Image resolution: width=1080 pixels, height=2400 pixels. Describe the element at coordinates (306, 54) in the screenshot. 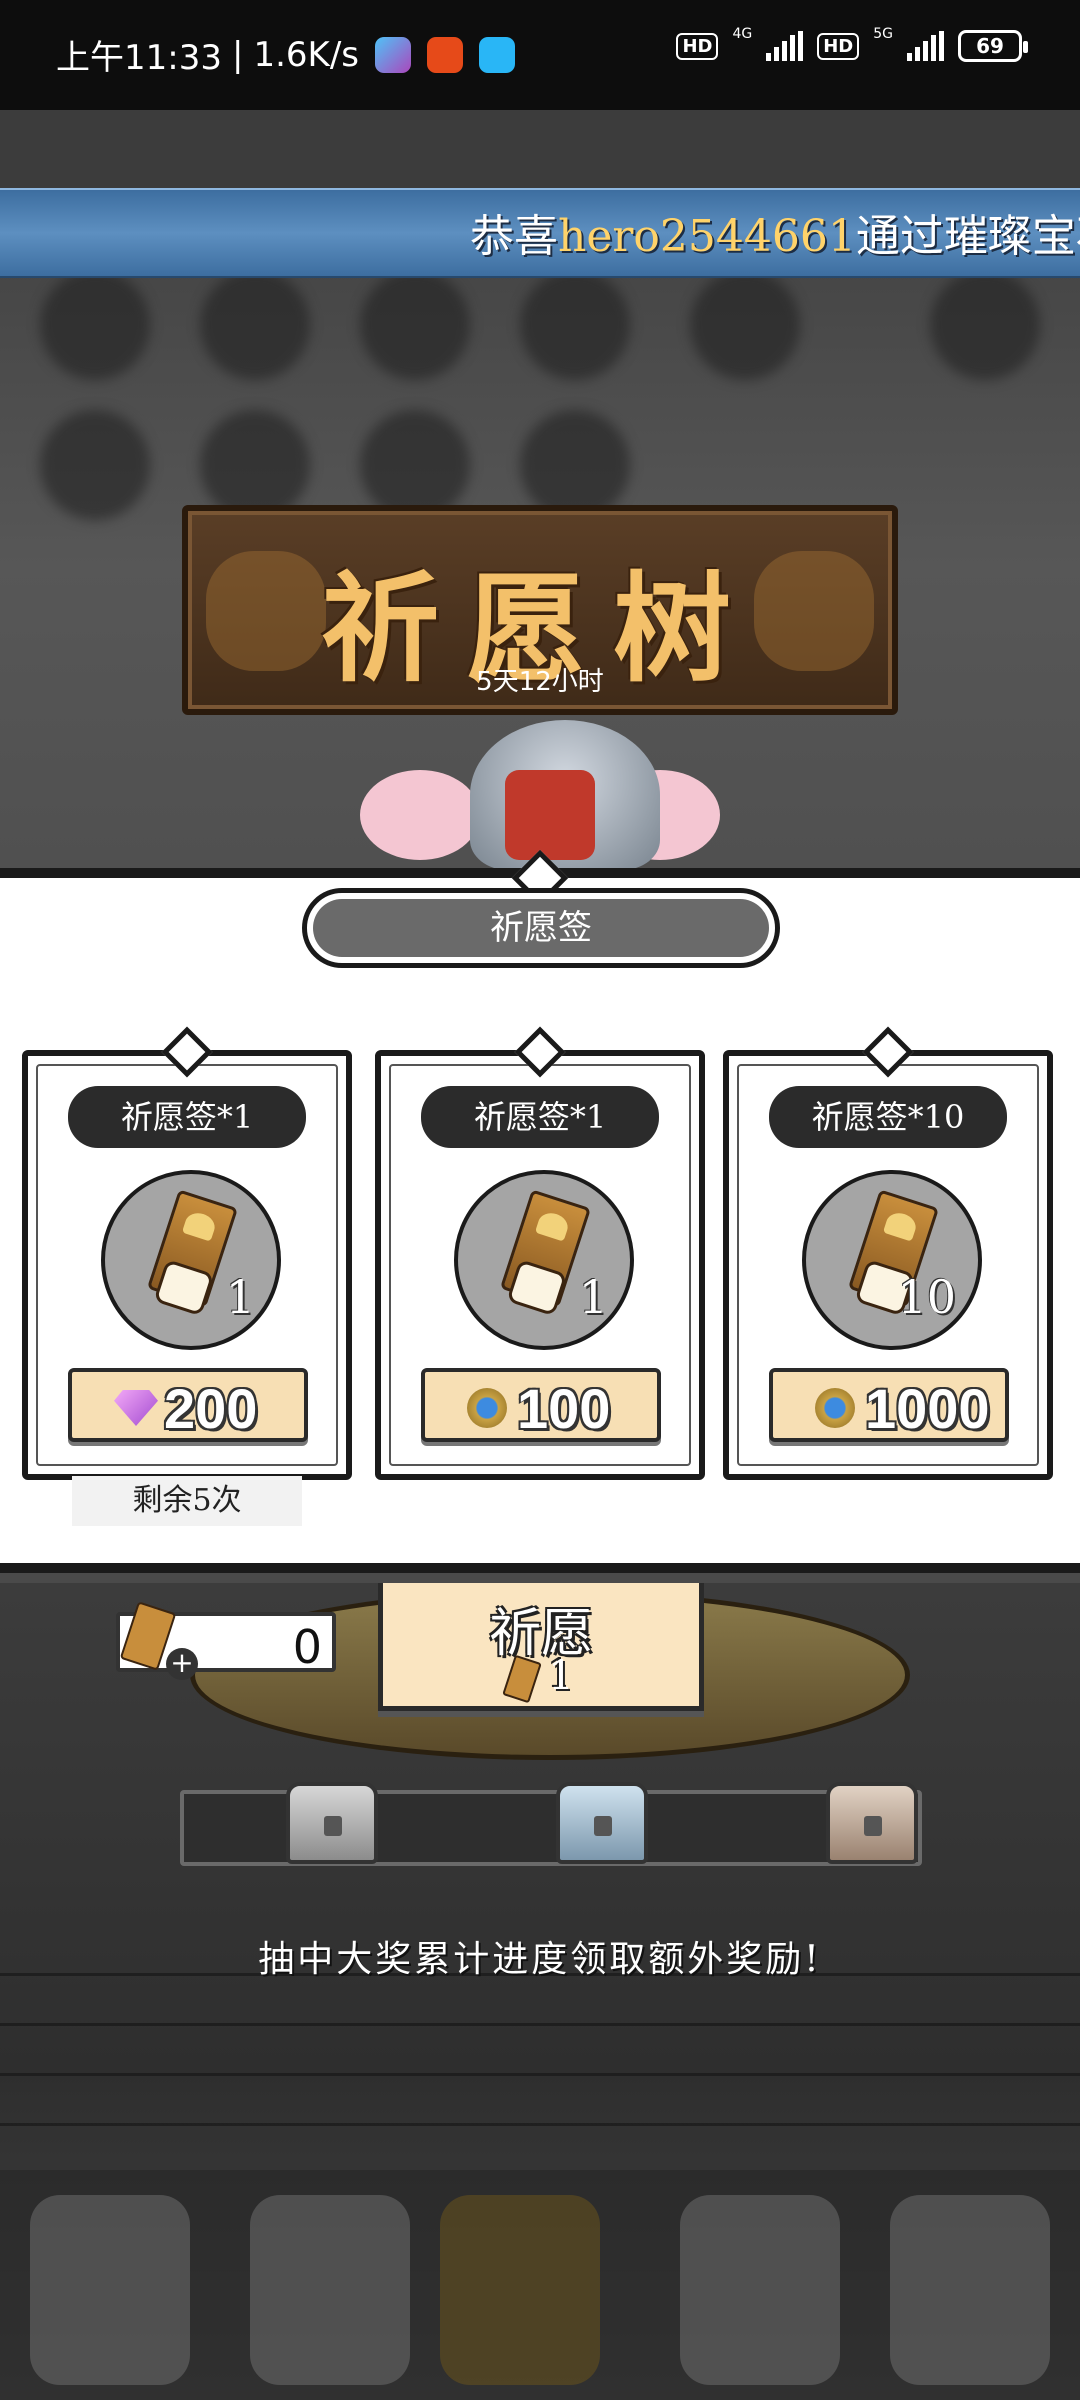

I see `status-net-speed: 1.6K/s` at that location.